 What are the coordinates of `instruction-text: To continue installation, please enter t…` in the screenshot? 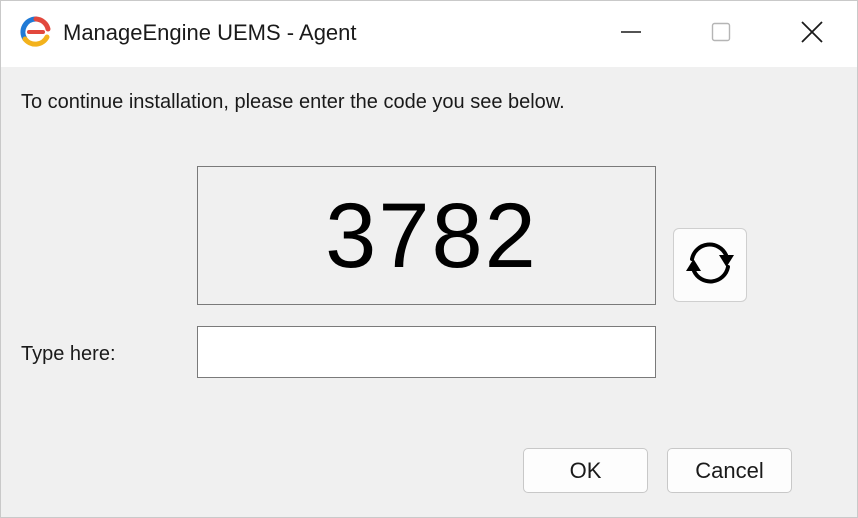 It's located at (293, 102).